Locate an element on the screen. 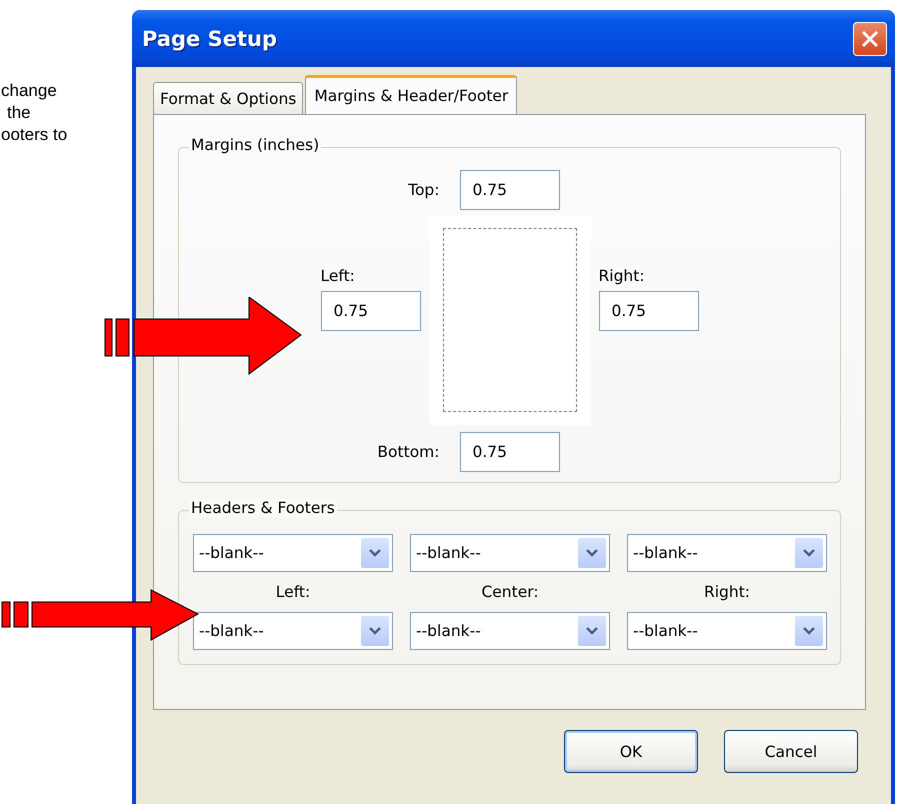  bottom-margin-field: 0.75 is located at coordinates (510, 452).